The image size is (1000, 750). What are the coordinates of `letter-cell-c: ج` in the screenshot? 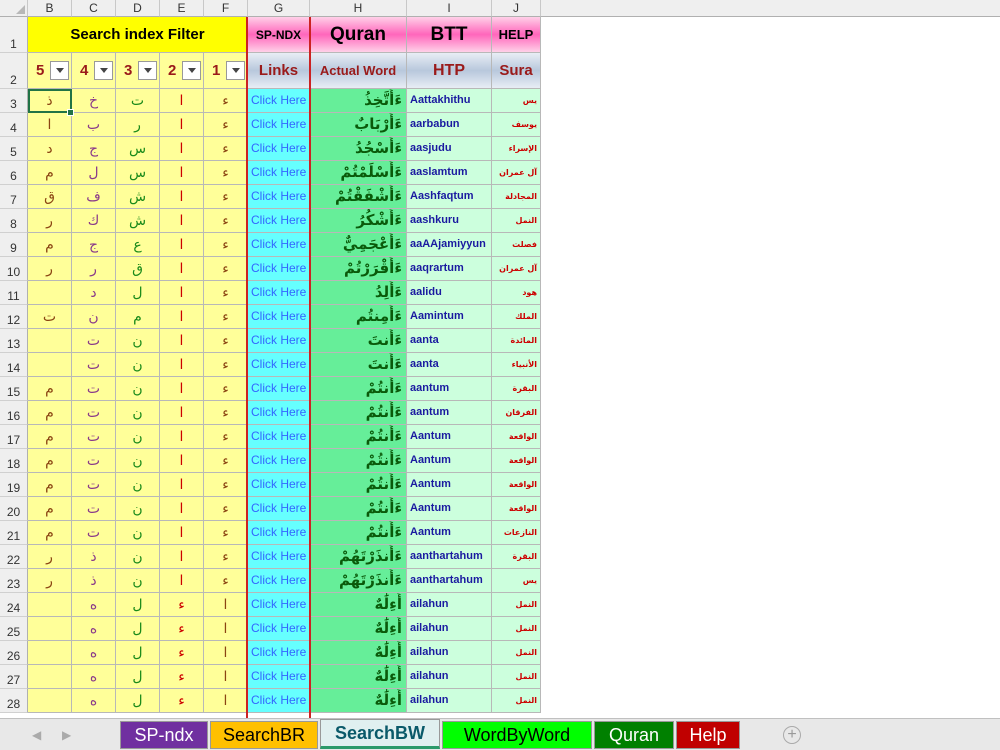 It's located at (94, 245).